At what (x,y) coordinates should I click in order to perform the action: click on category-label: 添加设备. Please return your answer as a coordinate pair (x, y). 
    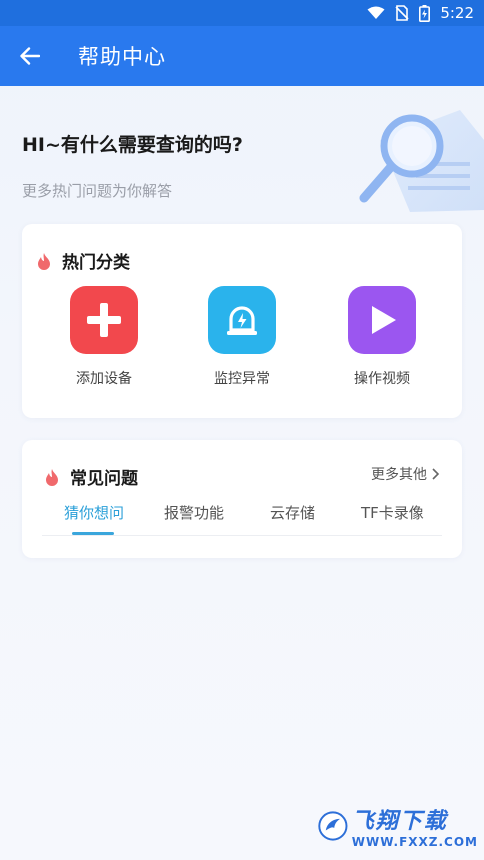
    Looking at the image, I should click on (104, 379).